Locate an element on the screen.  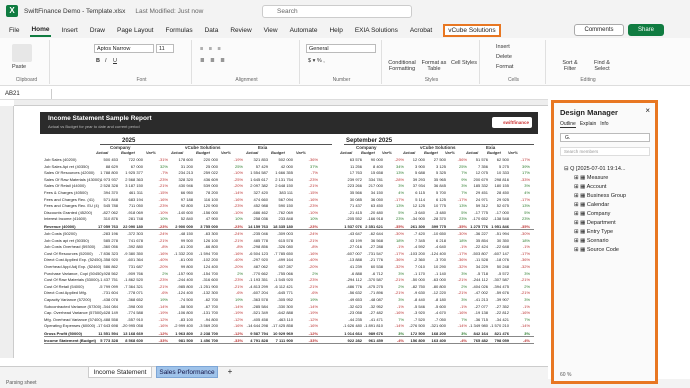
cell-value: -762 069 is located at coordinates (281, 212).